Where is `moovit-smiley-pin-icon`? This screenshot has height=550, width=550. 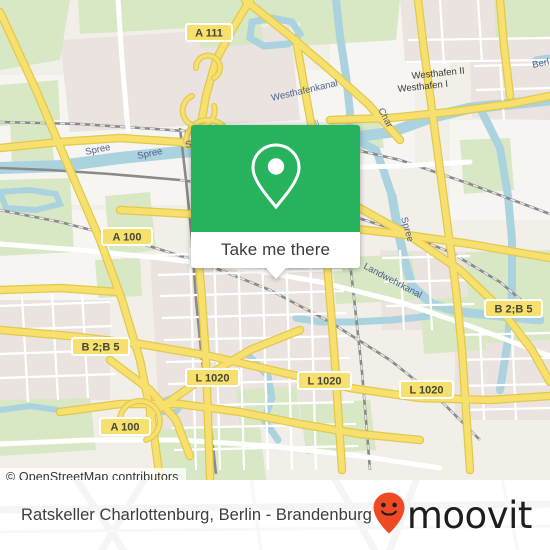 moovit-smiley-pin-icon is located at coordinates (389, 515).